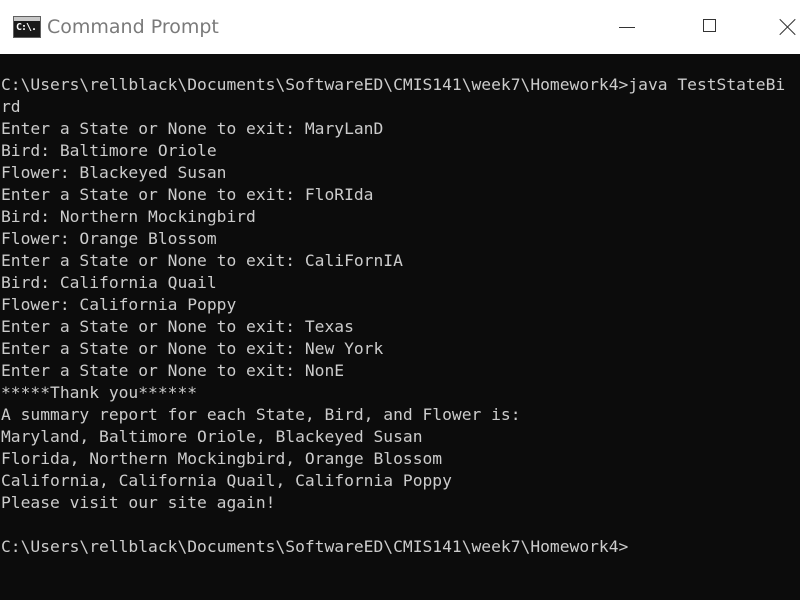 Image resolution: width=800 pixels, height=600 pixels. I want to click on maximize-icon, so click(709, 25).